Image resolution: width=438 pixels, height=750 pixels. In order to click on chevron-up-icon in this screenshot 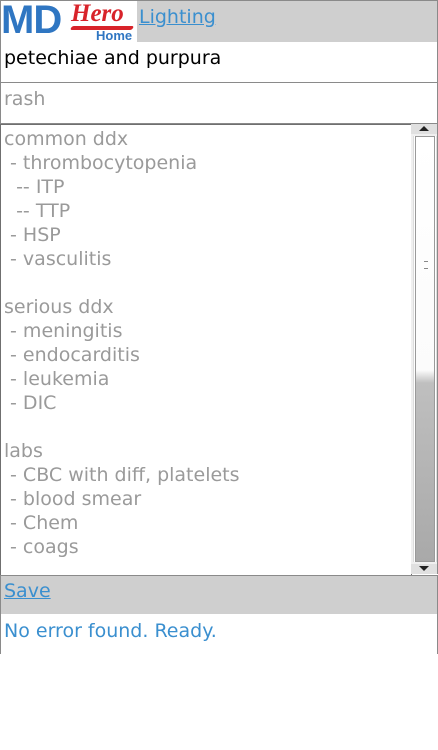, I will do `click(424, 128)`.